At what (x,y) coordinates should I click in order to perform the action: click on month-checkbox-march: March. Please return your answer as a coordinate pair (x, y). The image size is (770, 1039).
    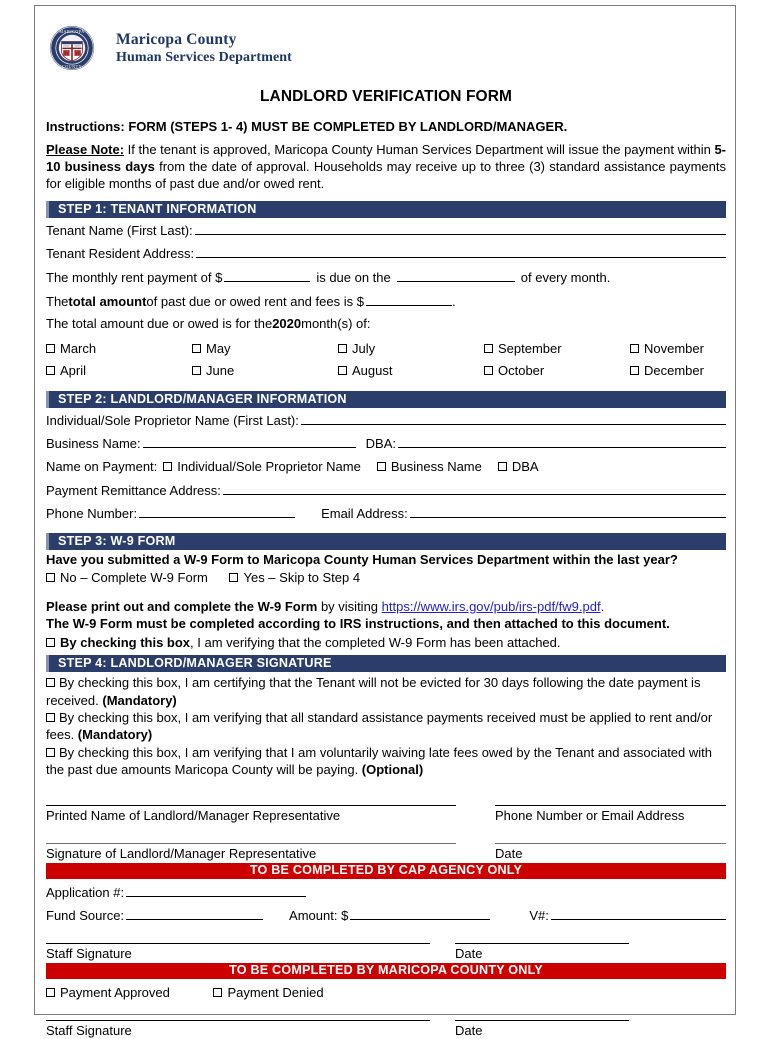
    Looking at the image, I should click on (119, 349).